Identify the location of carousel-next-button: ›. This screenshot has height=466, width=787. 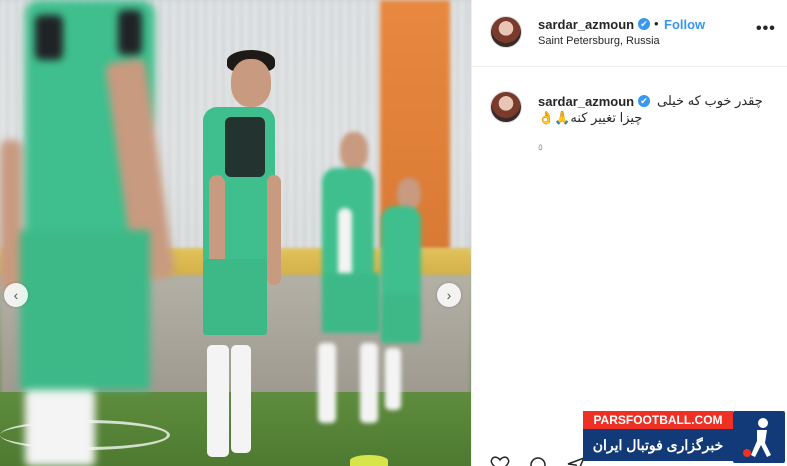
(449, 295).